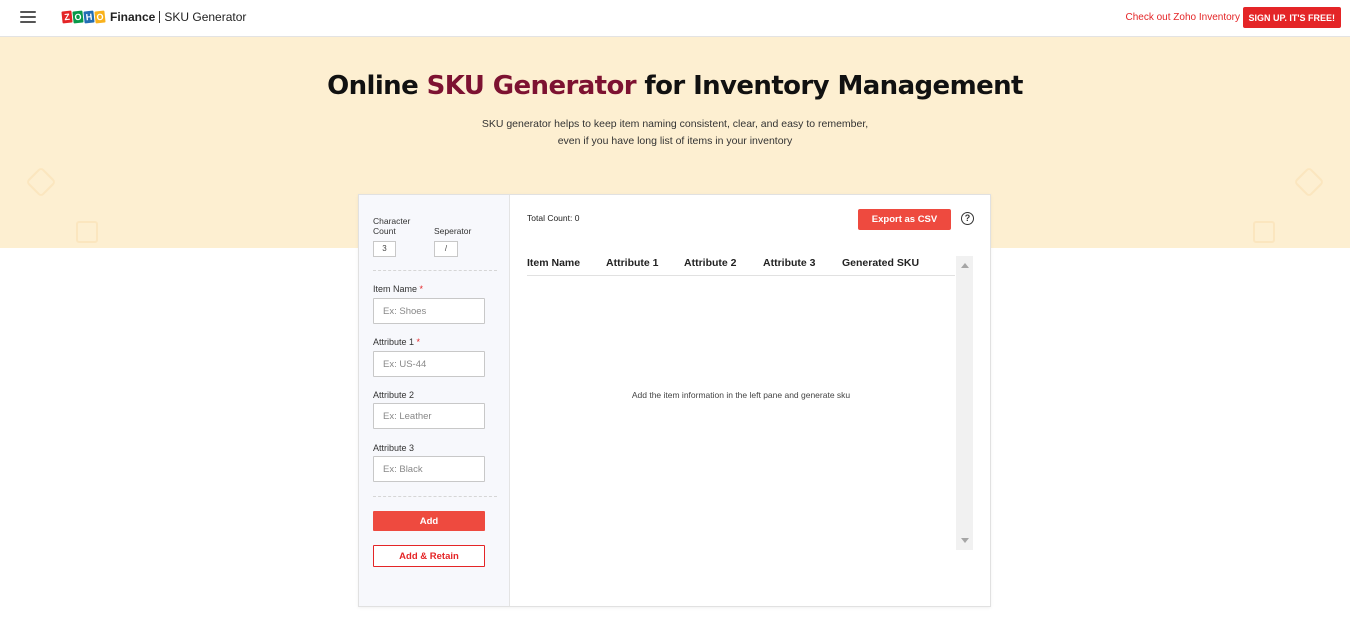 The image size is (1350, 617). Describe the element at coordinates (553, 218) in the screenshot. I see `total-count: Total Count: 0` at that location.